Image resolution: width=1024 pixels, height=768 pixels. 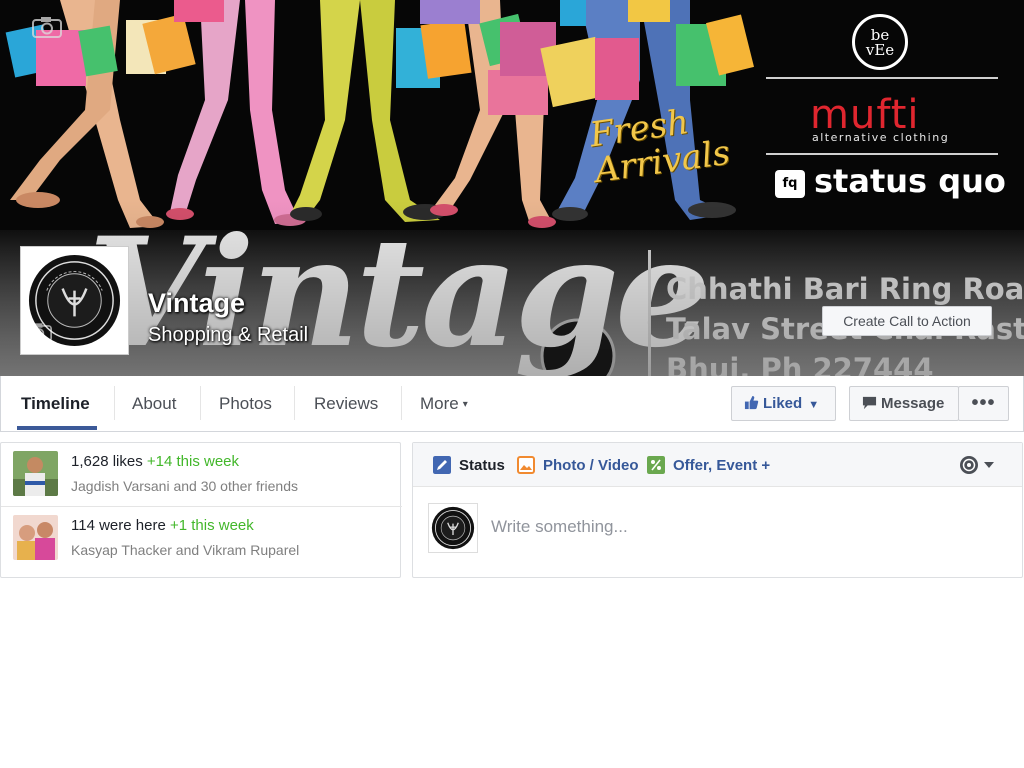 I want to click on chevron-down-icon: ▾, so click(x=465, y=404).